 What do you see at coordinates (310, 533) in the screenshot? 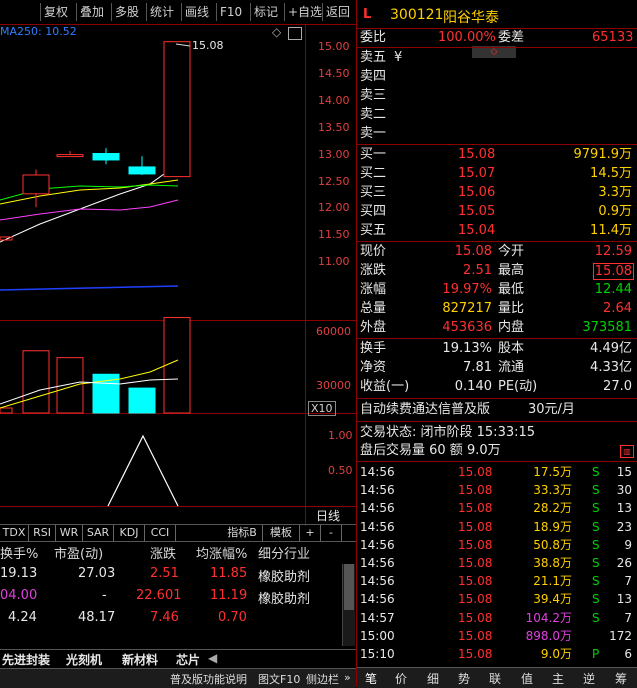
I see `tab-plus: +` at bounding box center [310, 533].